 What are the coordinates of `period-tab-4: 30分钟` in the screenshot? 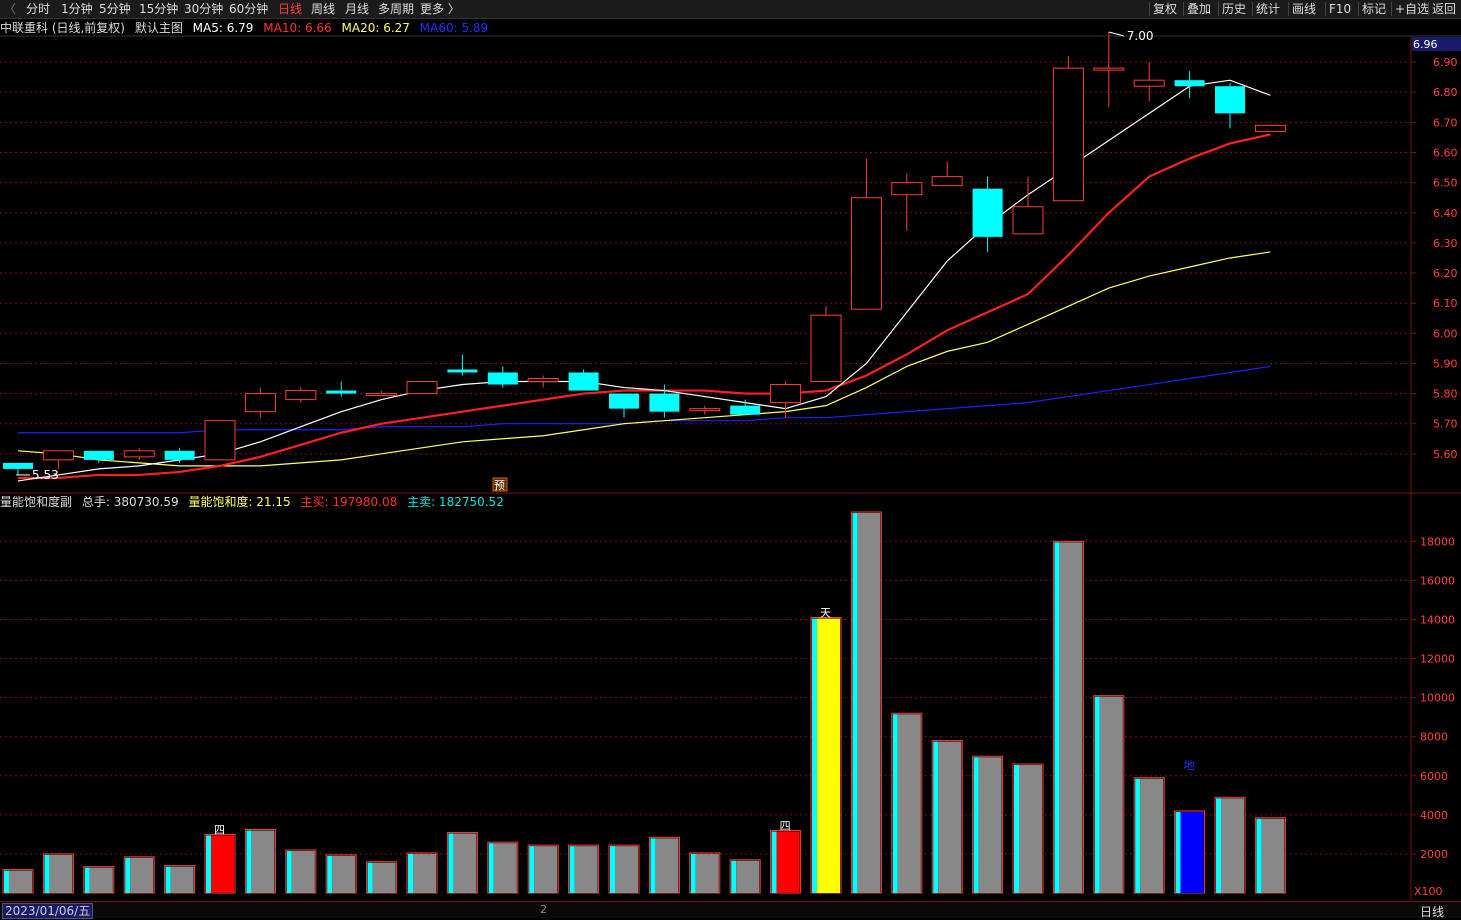 It's located at (203, 9).